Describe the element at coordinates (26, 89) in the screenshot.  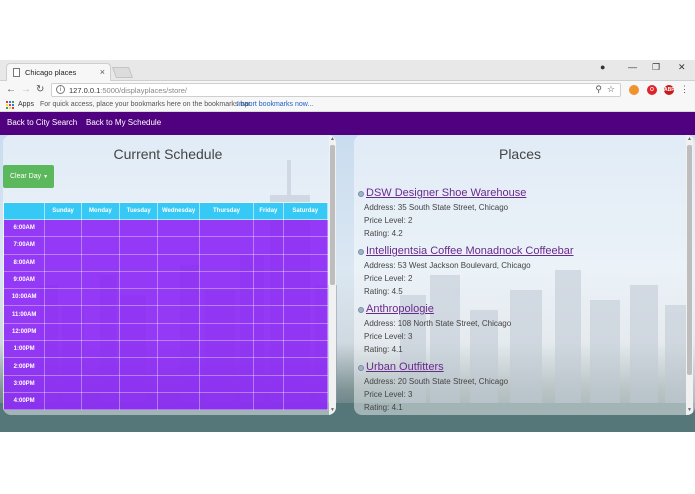
I see `forward-arrow-icon: →` at that location.